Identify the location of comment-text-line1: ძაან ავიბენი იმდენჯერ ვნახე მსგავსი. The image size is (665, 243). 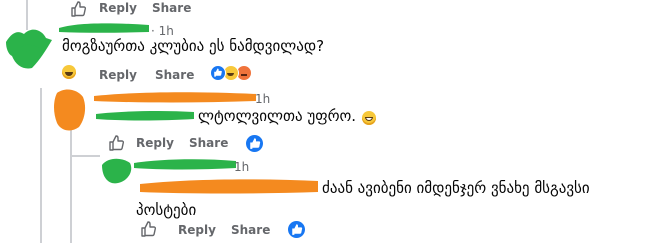
(456, 188).